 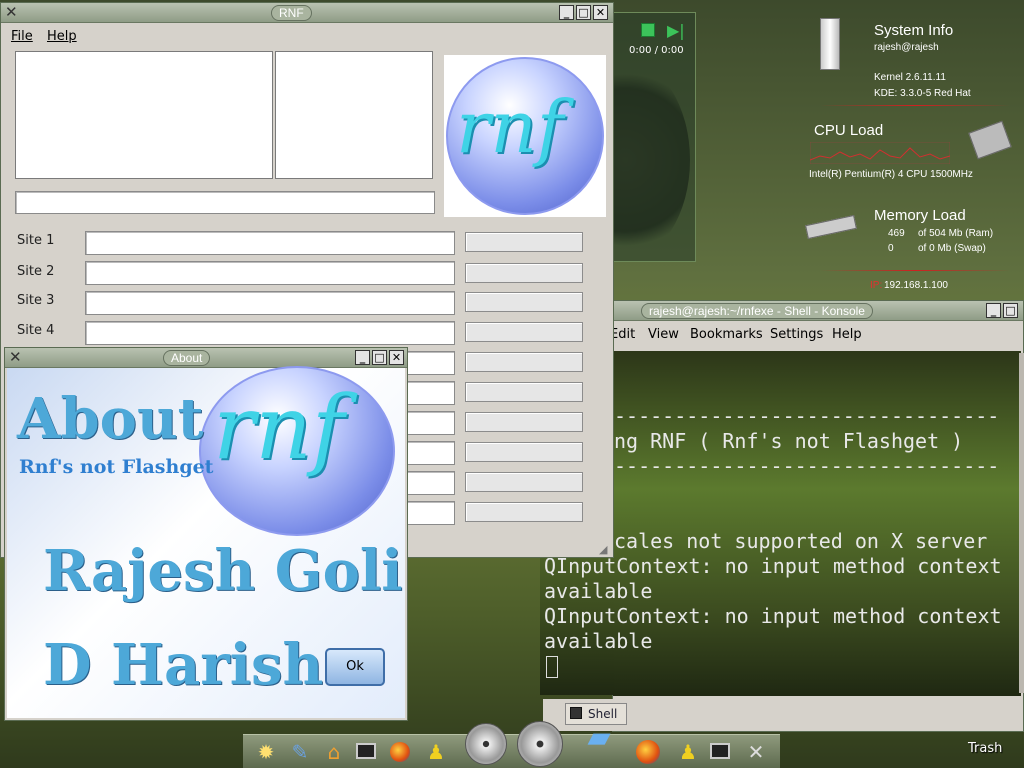 I want to click on site-label-3: Site 3, so click(x=36, y=300).